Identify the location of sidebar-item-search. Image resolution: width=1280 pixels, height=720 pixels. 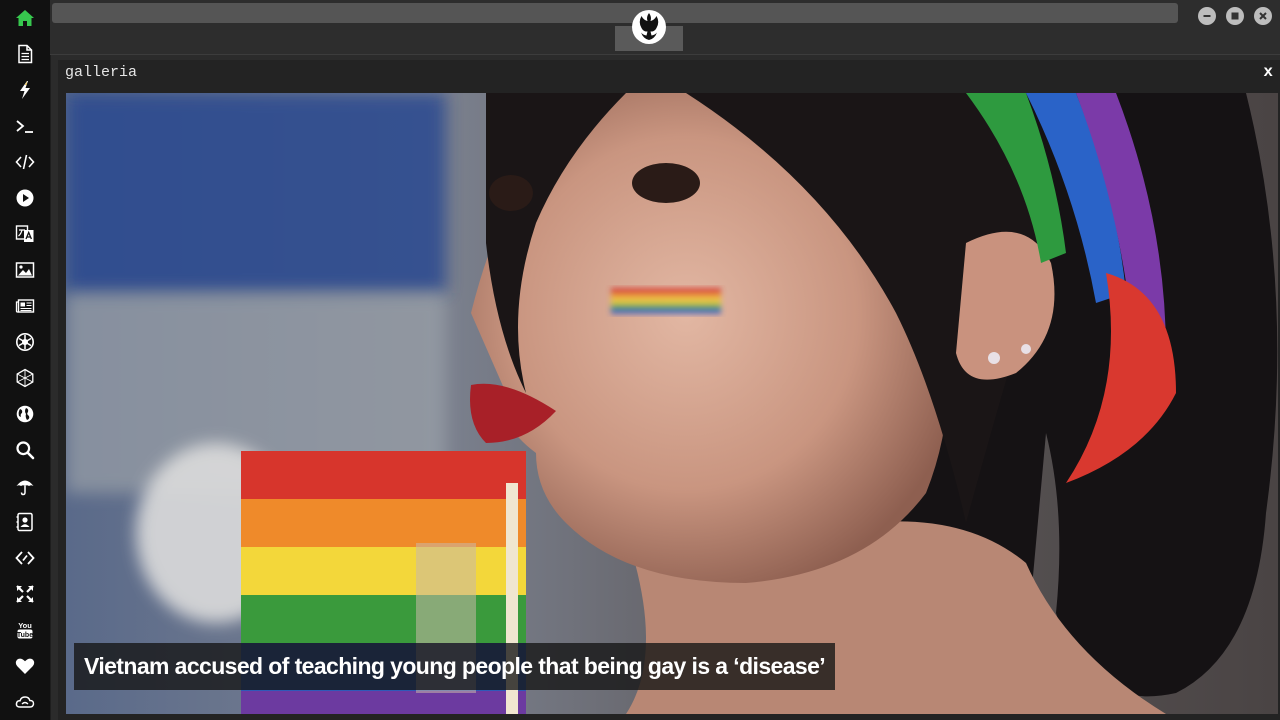
(25, 450).